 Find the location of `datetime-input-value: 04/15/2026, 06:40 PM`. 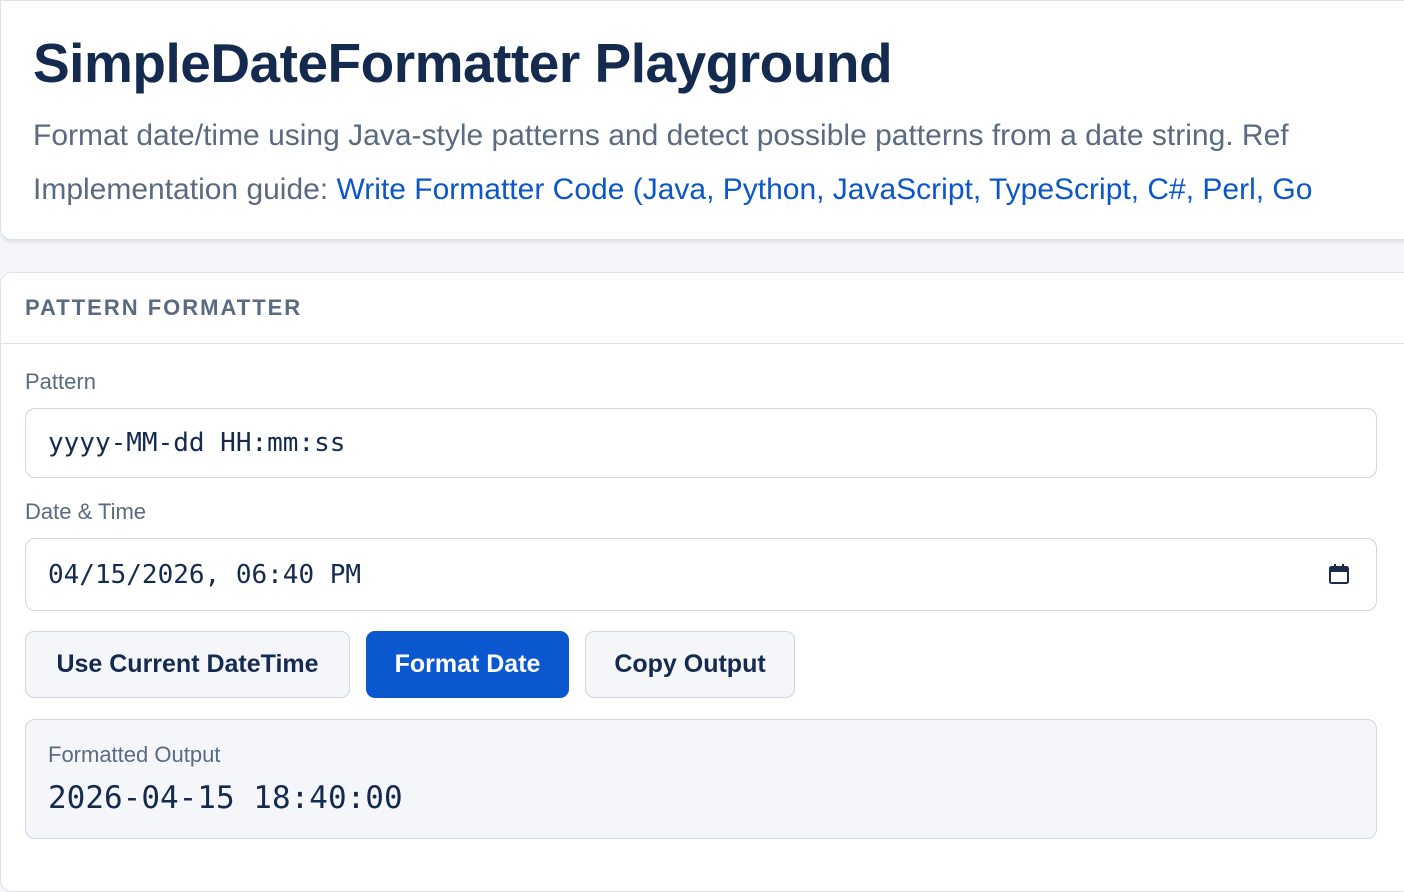

datetime-input-value: 04/15/2026, 06:40 PM is located at coordinates (205, 574).